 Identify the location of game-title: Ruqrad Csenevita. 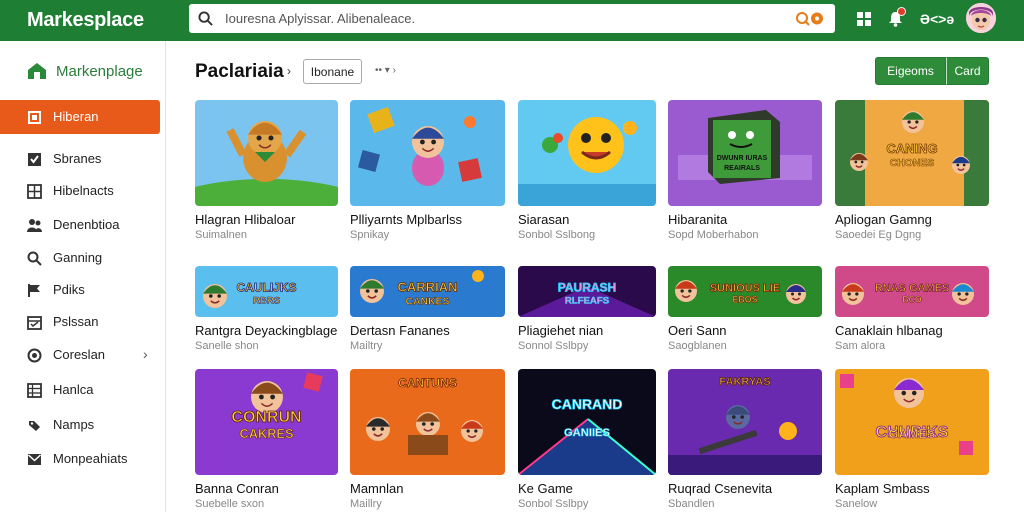
(720, 488).